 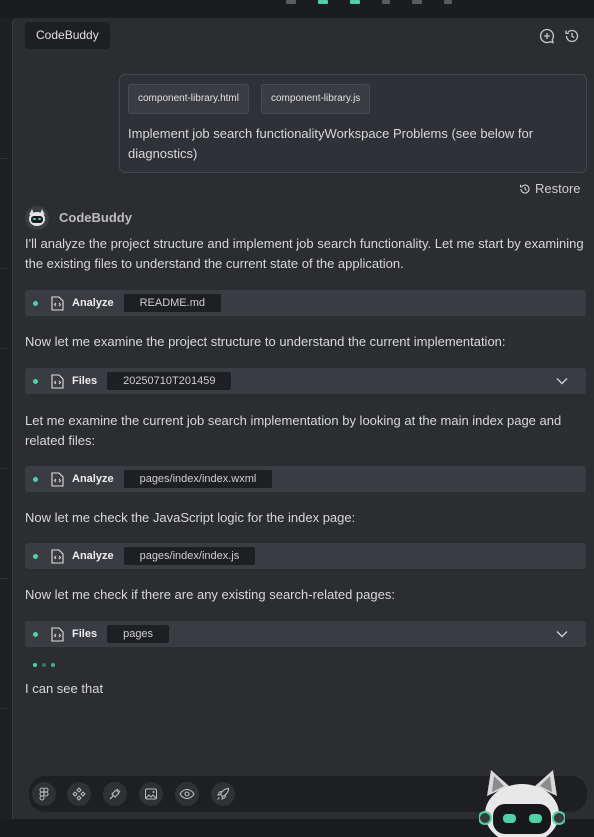 I want to click on preview-eye-icon, so click(x=187, y=794).